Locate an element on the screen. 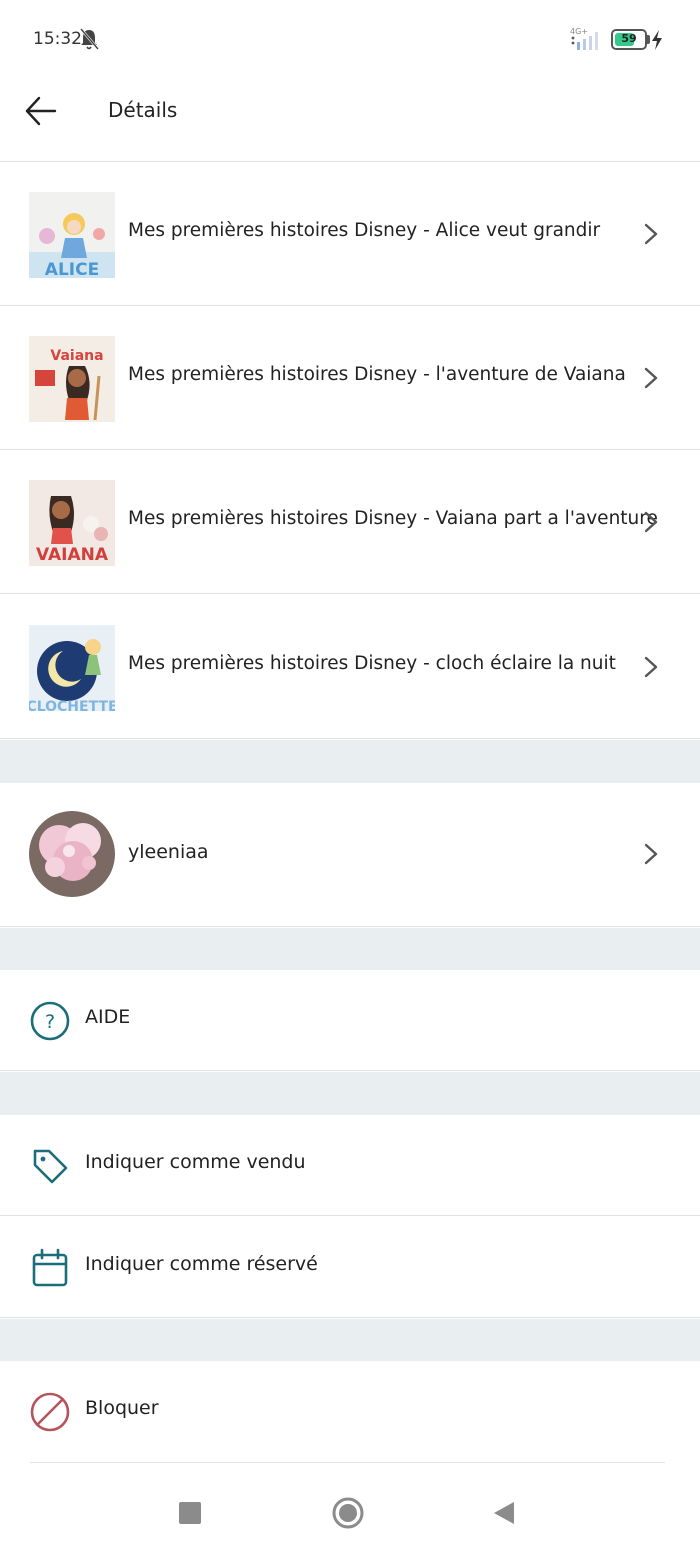 This screenshot has width=700, height=1556. charging-bolt-icon is located at coordinates (657, 40).